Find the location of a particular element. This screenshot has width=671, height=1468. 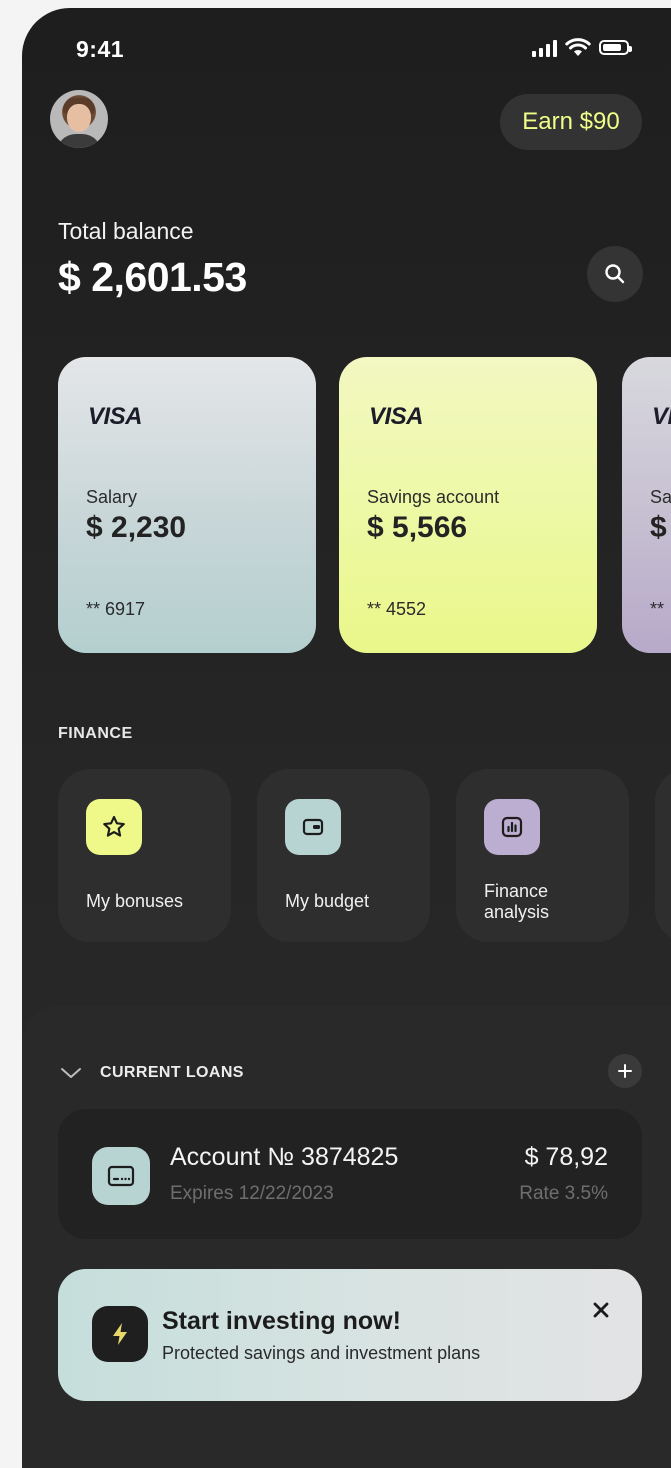

card-number: ** 6917 is located at coordinates (116, 609).